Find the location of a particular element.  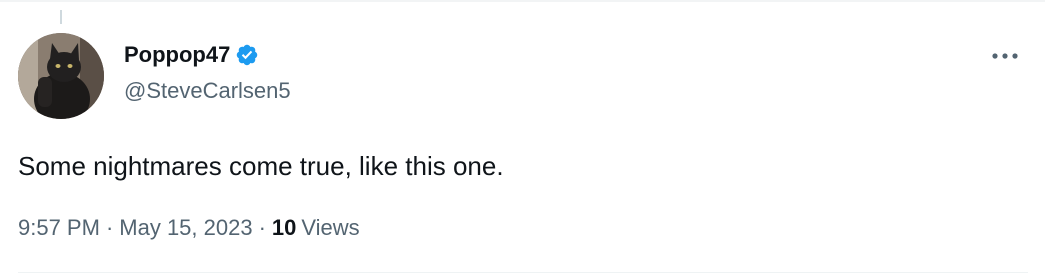

views-count: 10 is located at coordinates (284, 227).